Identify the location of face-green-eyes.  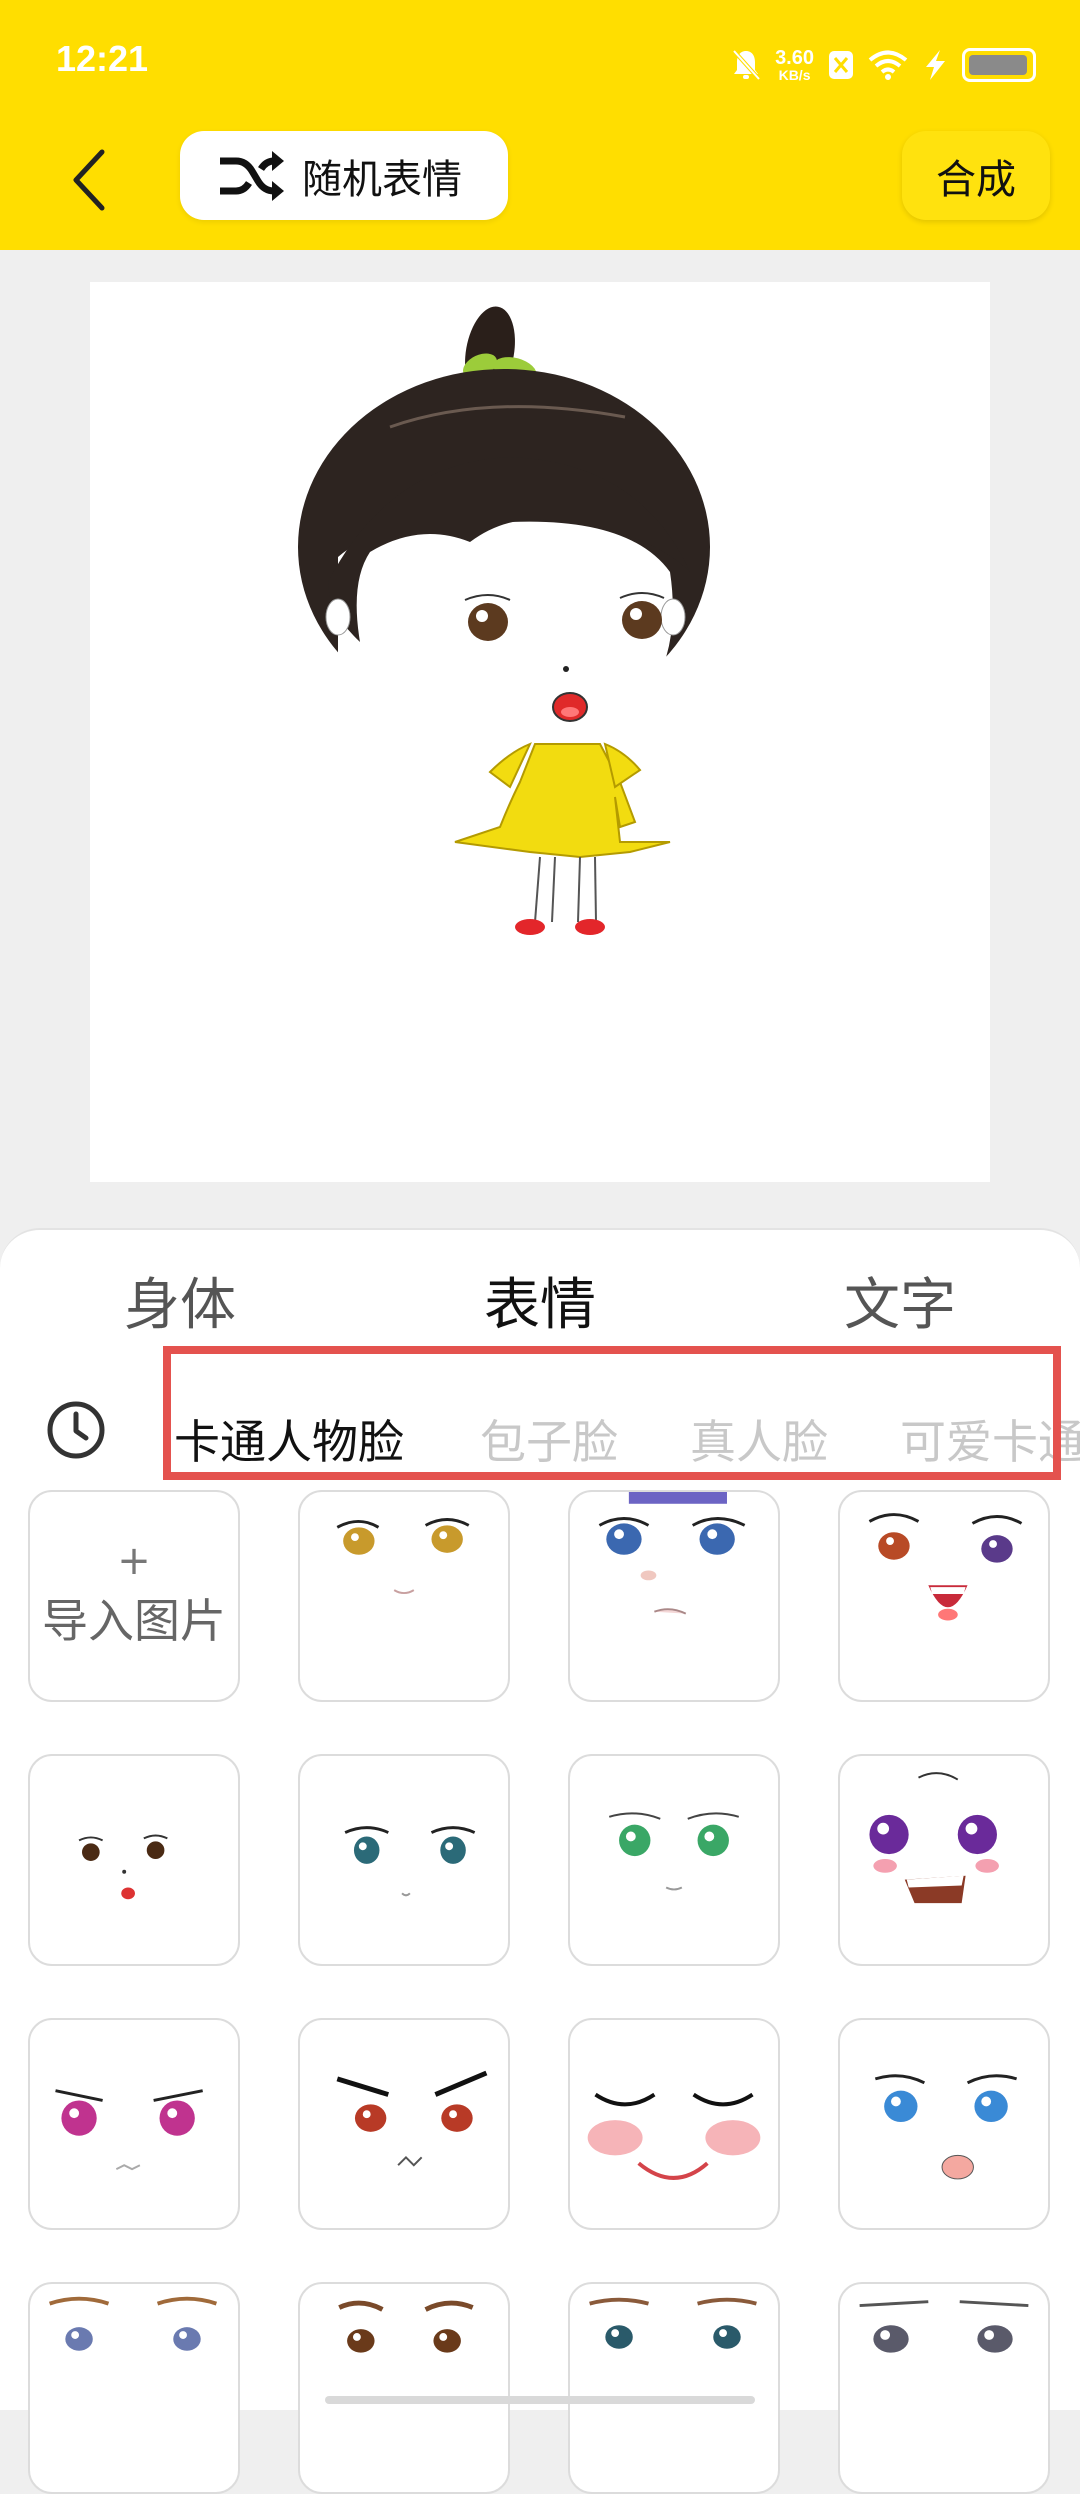
(674, 1860).